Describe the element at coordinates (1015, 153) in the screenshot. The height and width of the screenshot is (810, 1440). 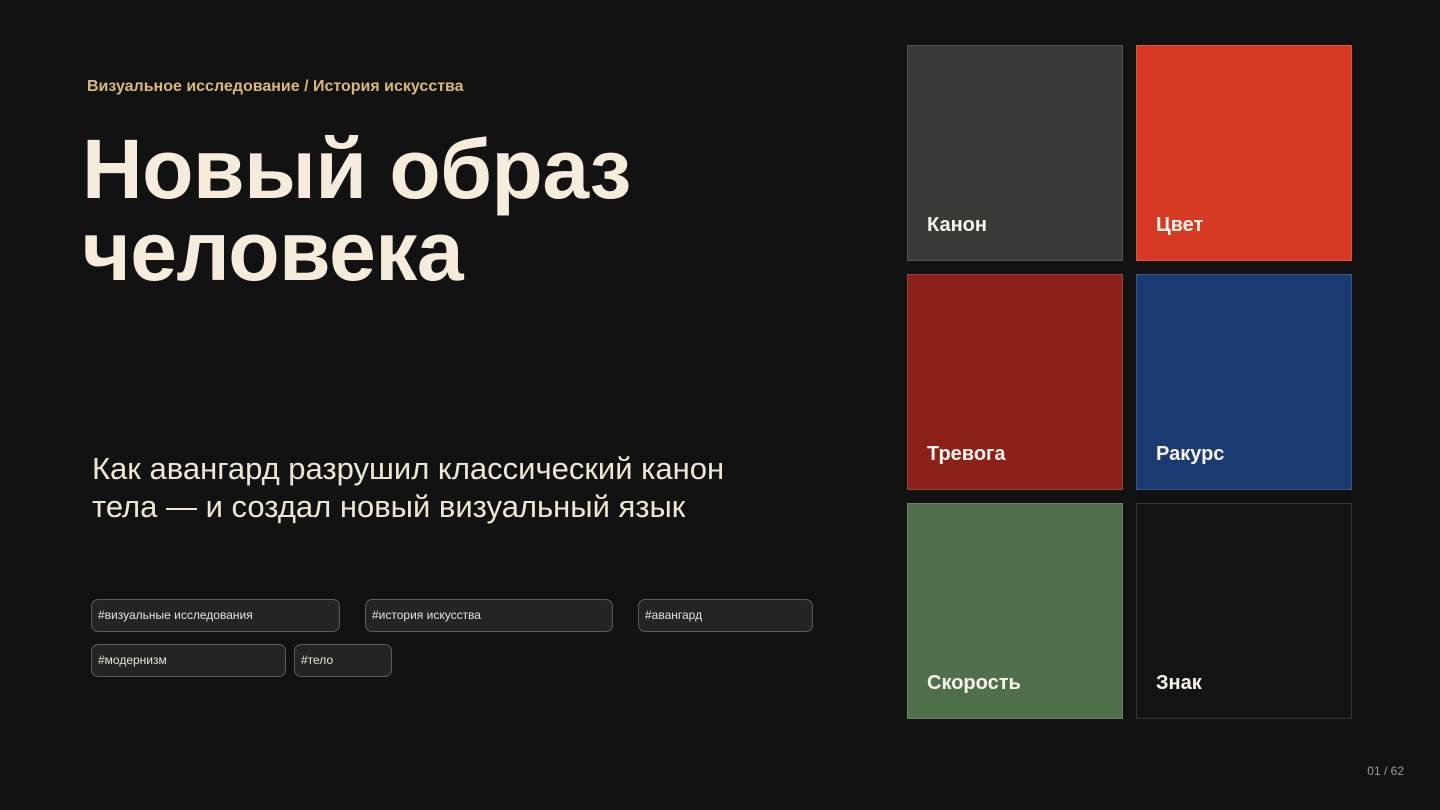
I see `tile-canon: Канон` at that location.